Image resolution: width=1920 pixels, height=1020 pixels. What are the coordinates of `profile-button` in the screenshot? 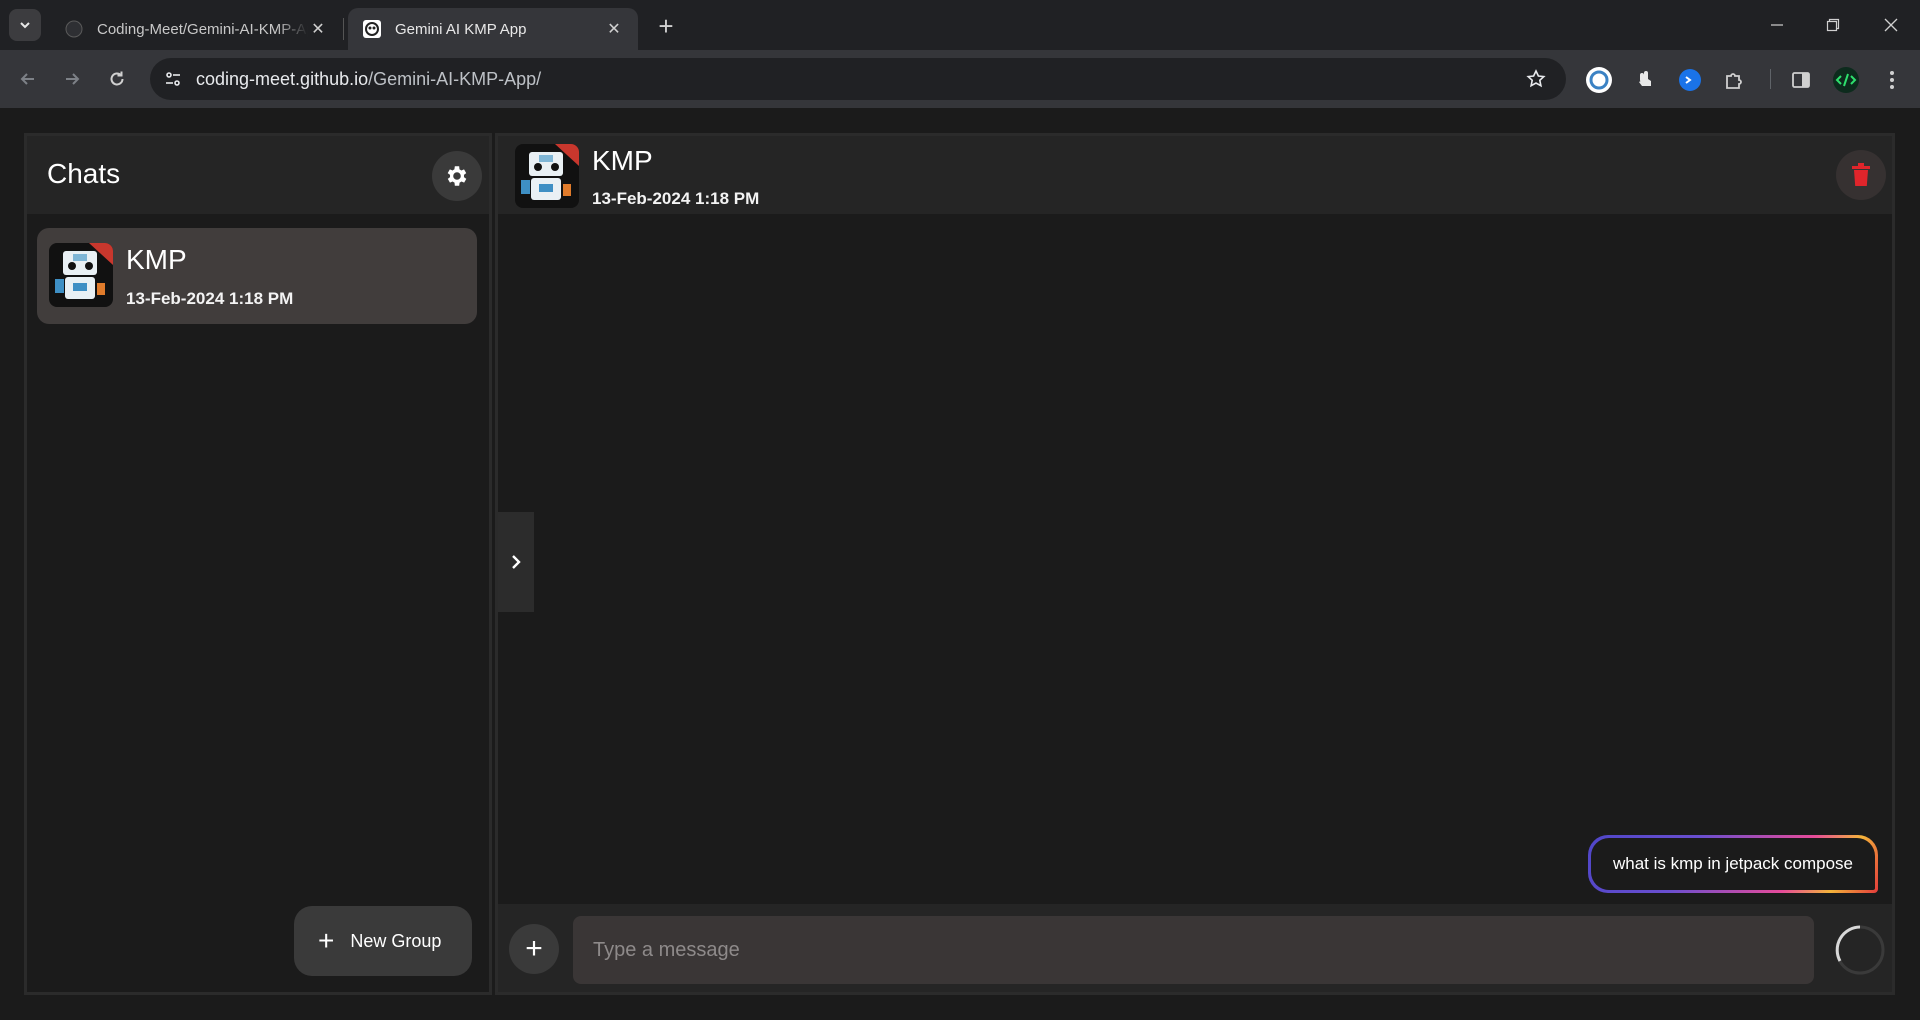 It's located at (1846, 80).